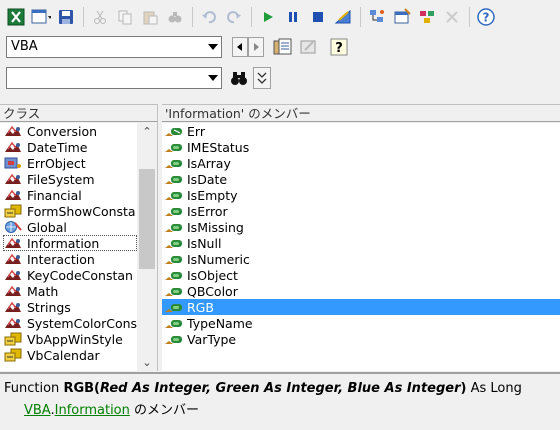 The height and width of the screenshot is (430, 560). What do you see at coordinates (147, 219) in the screenshot?
I see `scrollbar-thumb` at bounding box center [147, 219].